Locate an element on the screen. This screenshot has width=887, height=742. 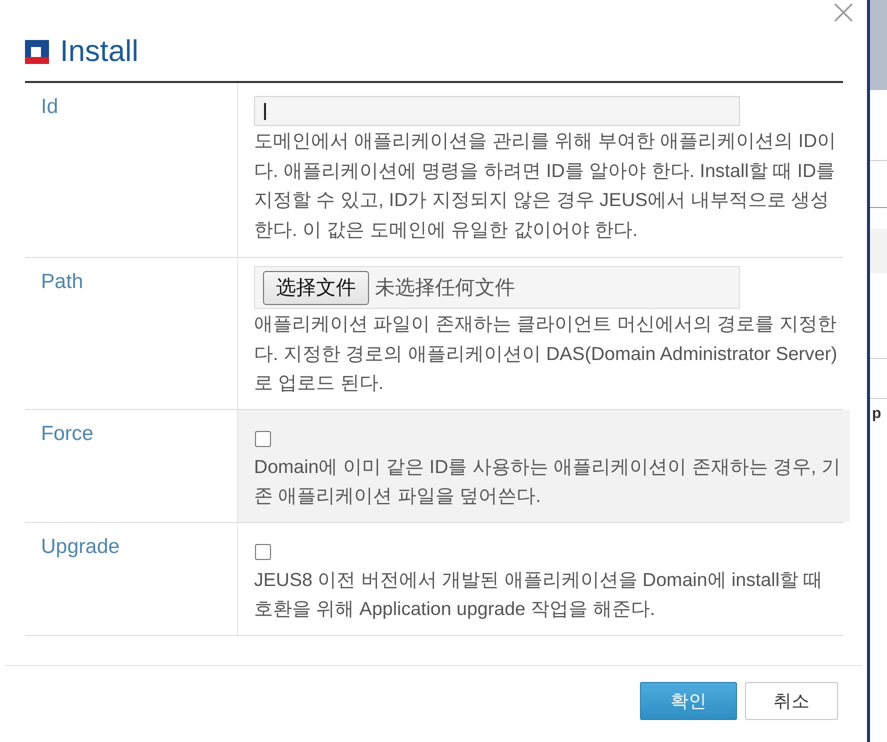
close-icon is located at coordinates (843, 12).